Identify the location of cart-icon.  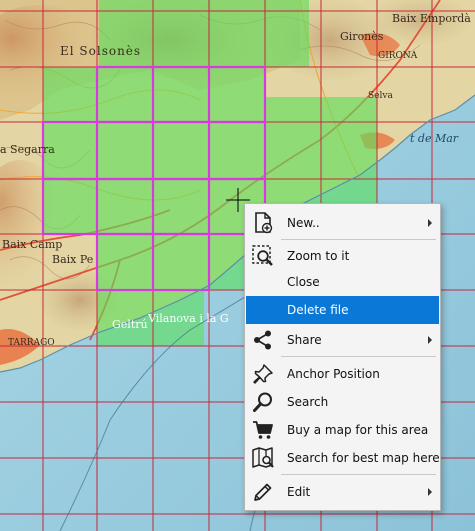
(263, 430).